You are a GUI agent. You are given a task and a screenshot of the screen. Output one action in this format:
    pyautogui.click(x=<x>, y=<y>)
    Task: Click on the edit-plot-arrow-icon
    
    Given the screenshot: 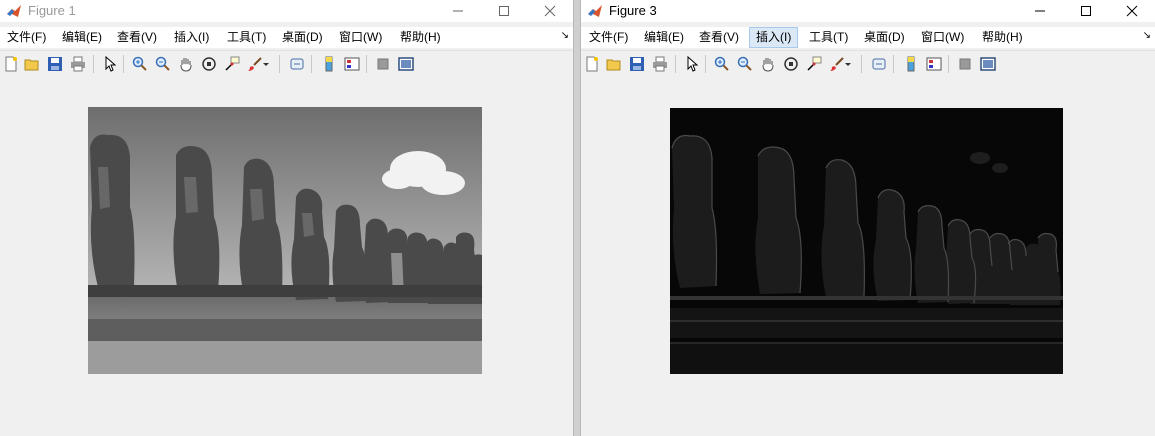 What is the action you would take?
    pyautogui.click(x=693, y=64)
    